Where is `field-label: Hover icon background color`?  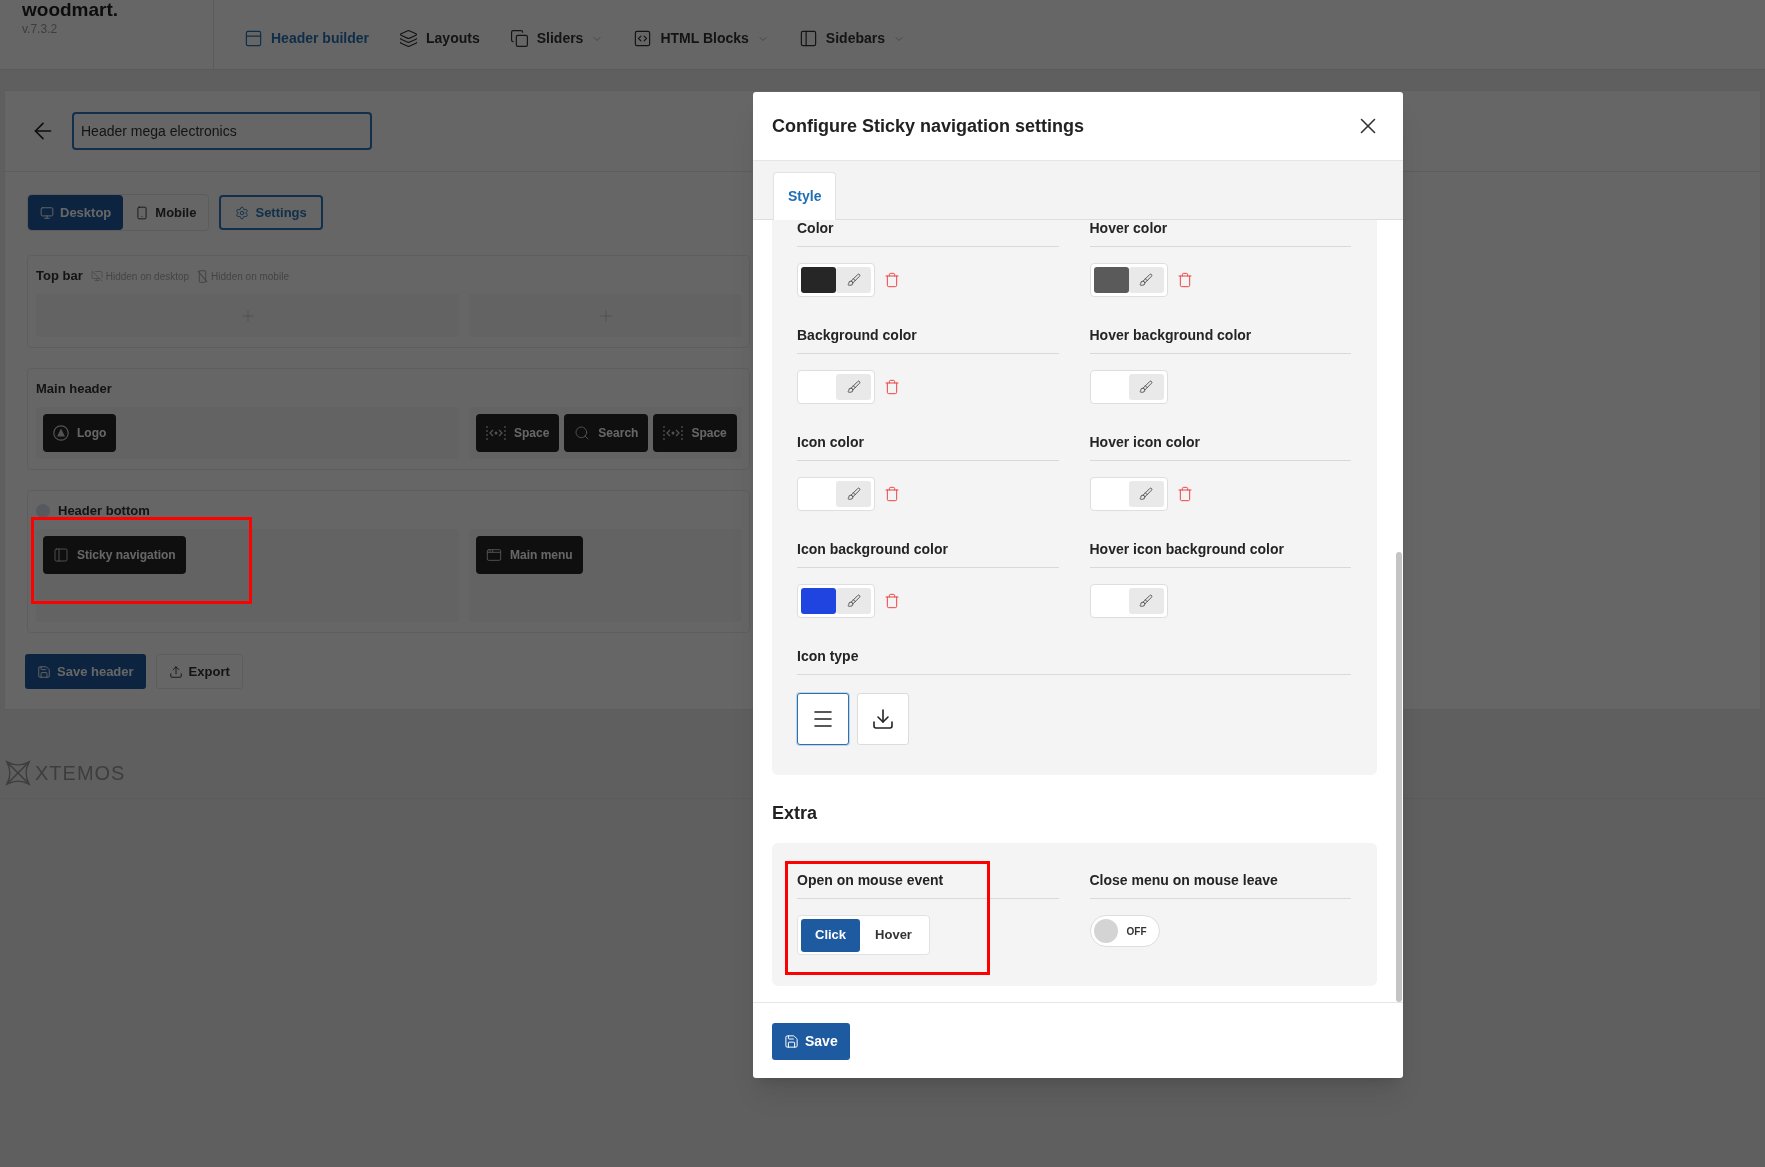
field-label: Hover icon background color is located at coordinates (1186, 549).